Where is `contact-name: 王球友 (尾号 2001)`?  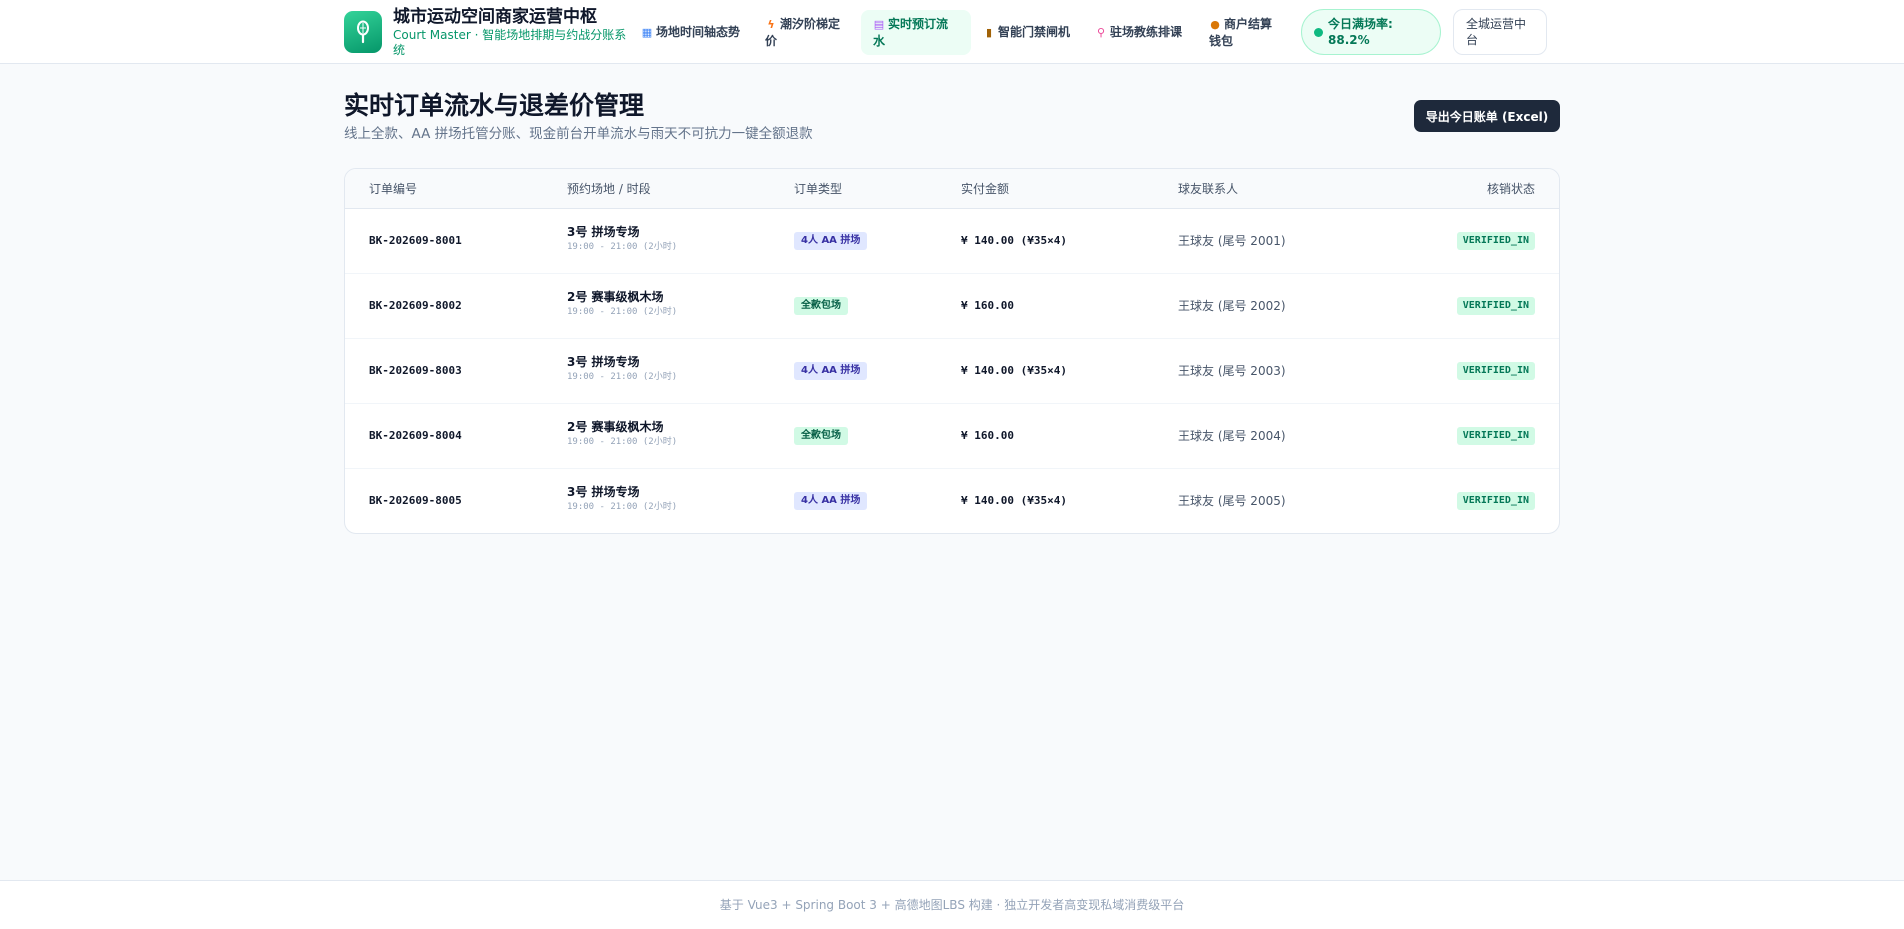 contact-name: 王球友 (尾号 2001) is located at coordinates (1232, 241).